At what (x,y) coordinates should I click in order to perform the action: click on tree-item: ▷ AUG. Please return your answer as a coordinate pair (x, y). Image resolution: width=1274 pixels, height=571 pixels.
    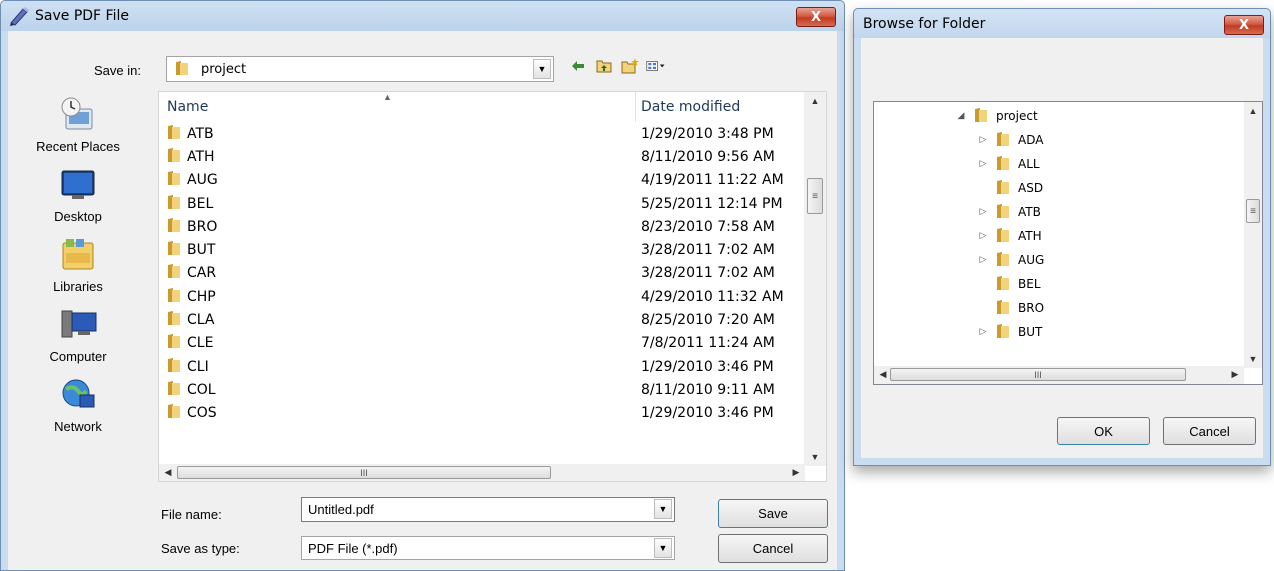
    Looking at the image, I should click on (1010, 260).